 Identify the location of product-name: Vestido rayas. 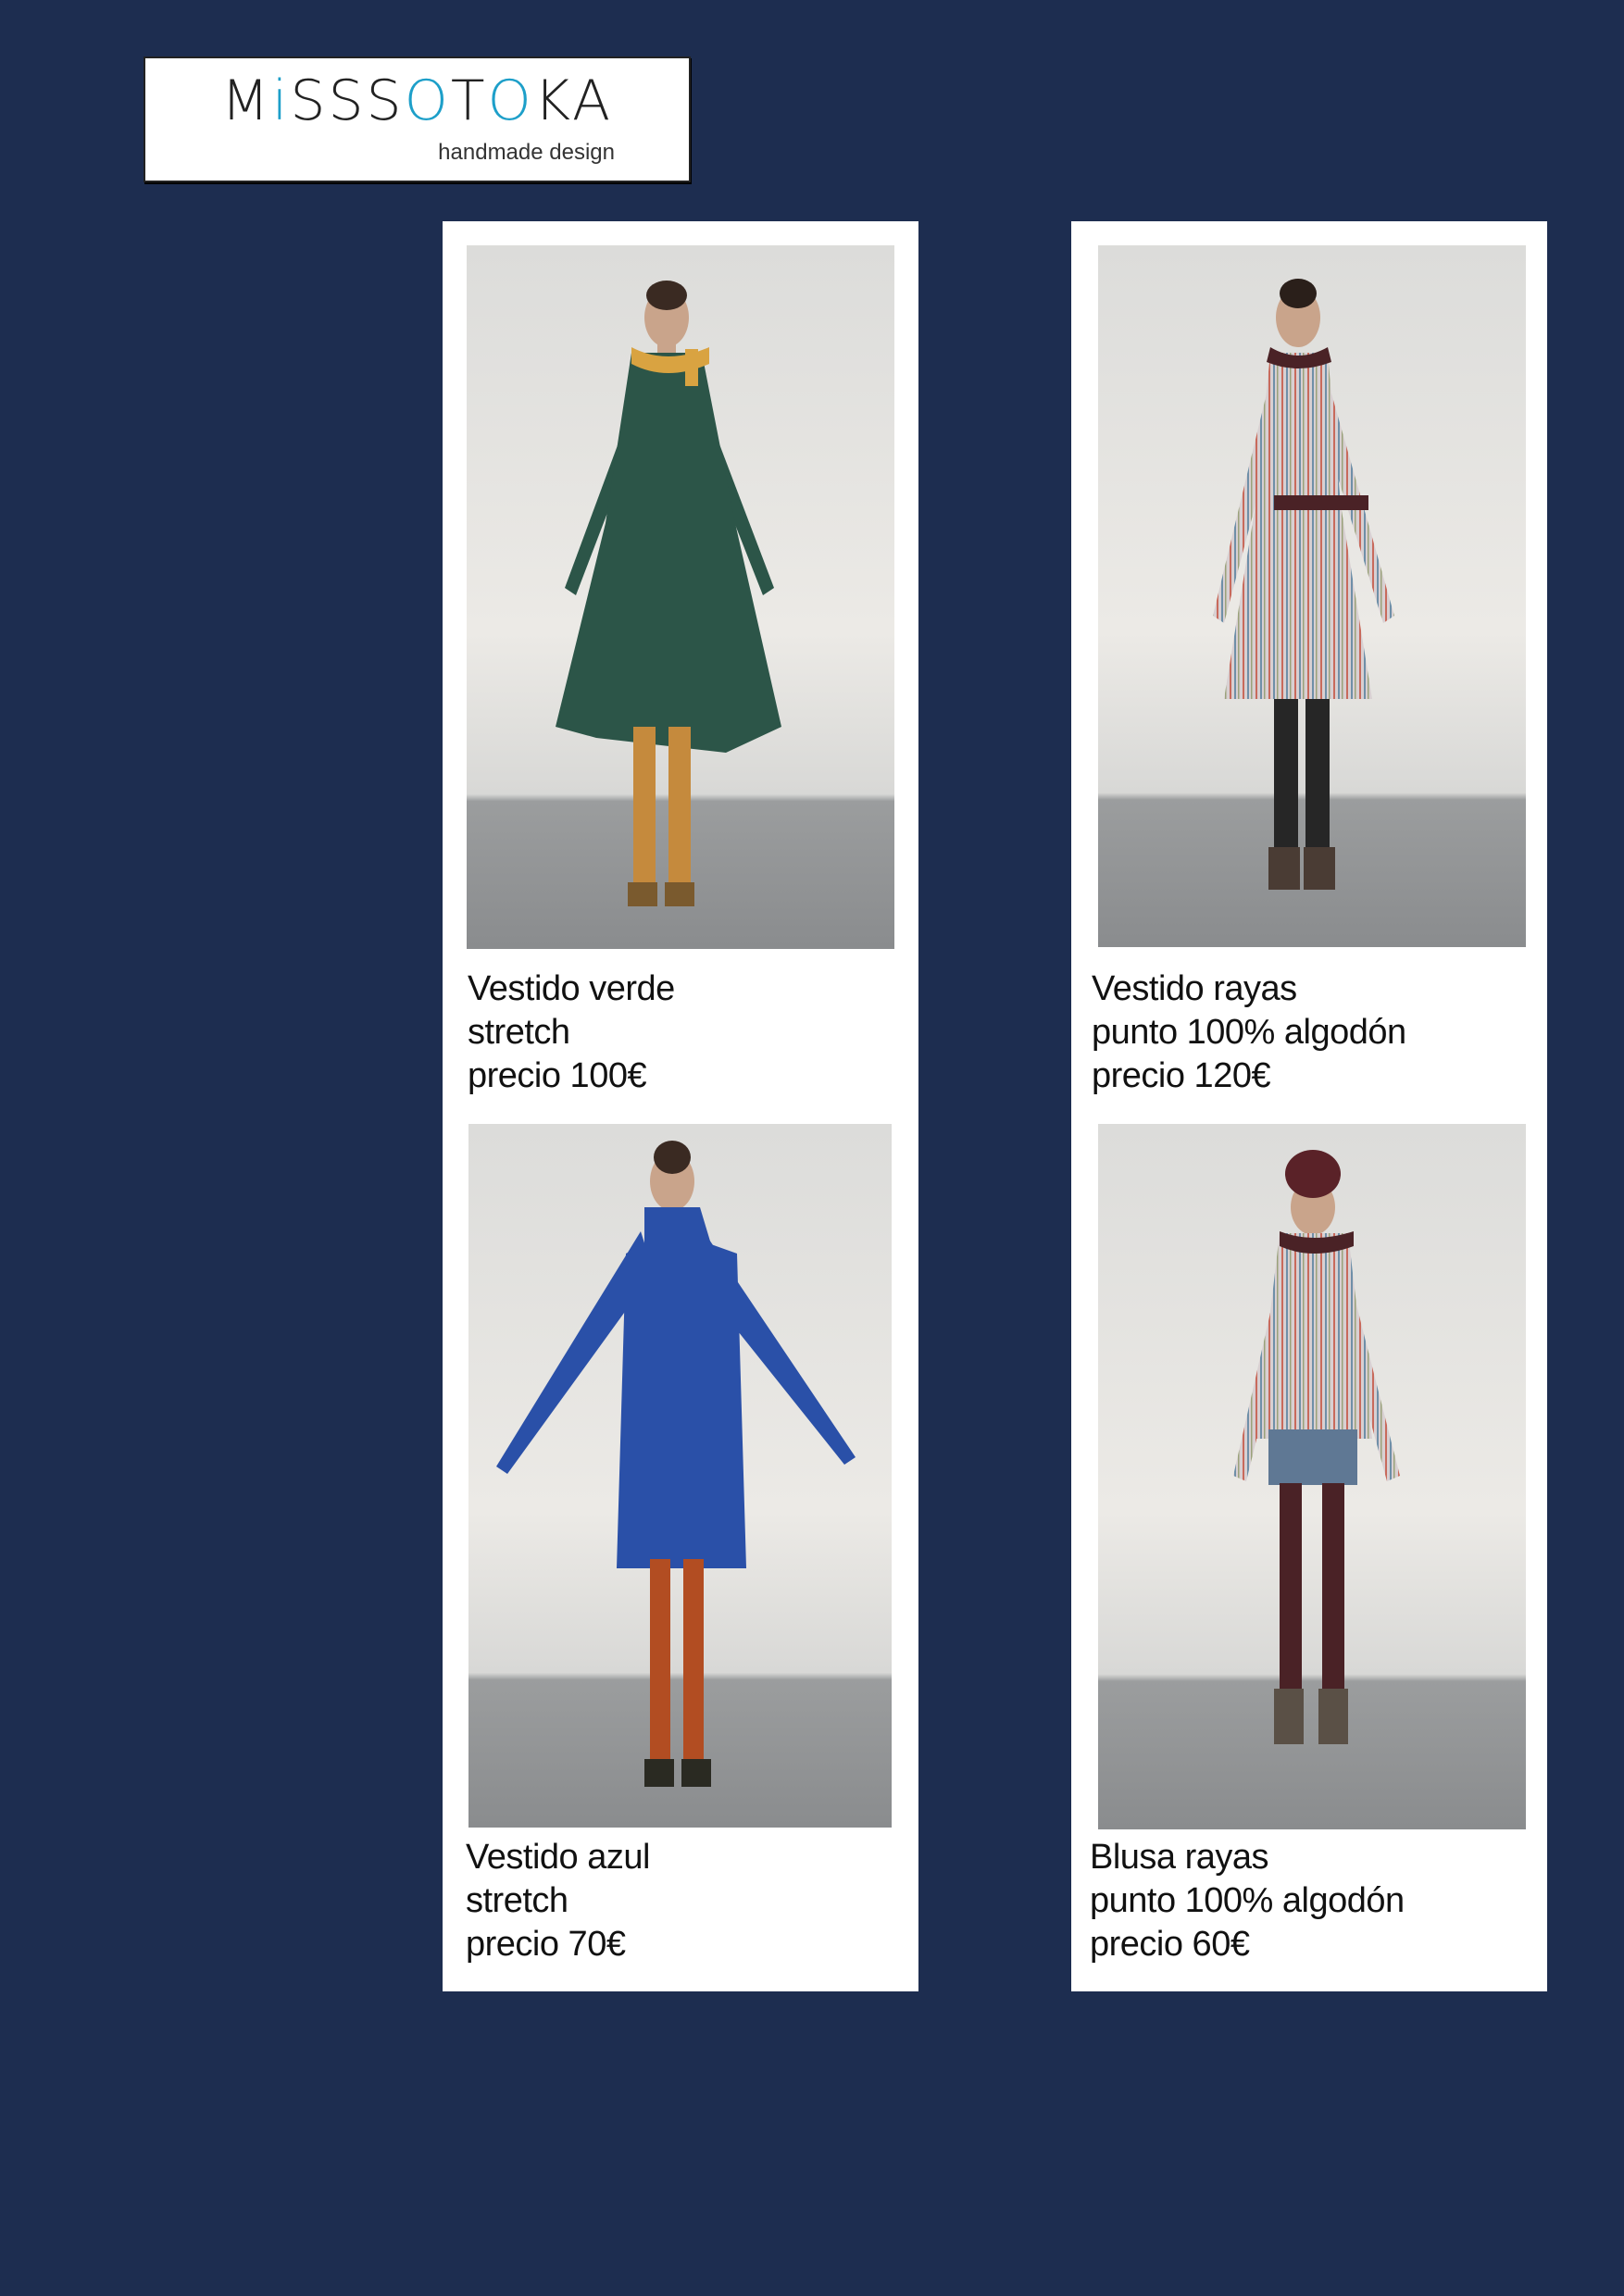
(1194, 988).